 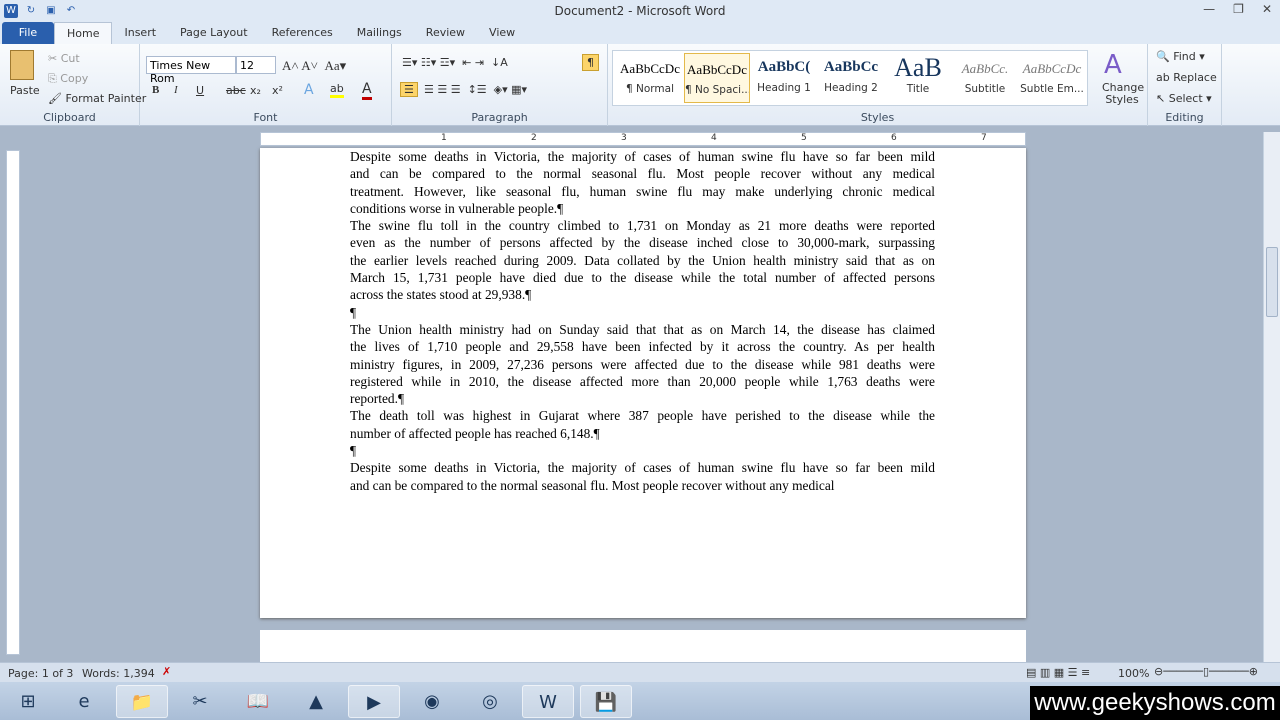 What do you see at coordinates (83, 33) in the screenshot?
I see `tab-home: Home` at bounding box center [83, 33].